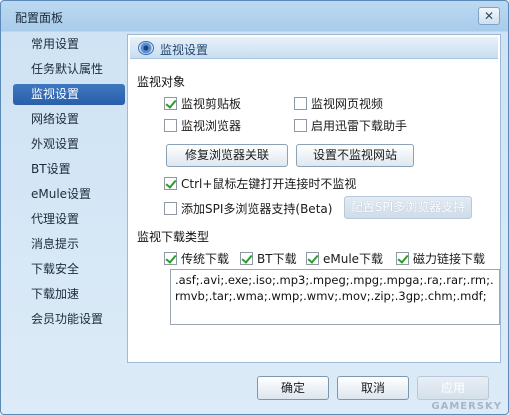 This screenshot has width=509, height=415. What do you see at coordinates (69, 94) in the screenshot?
I see `sidebar-item-monitor: 监视设置` at bounding box center [69, 94].